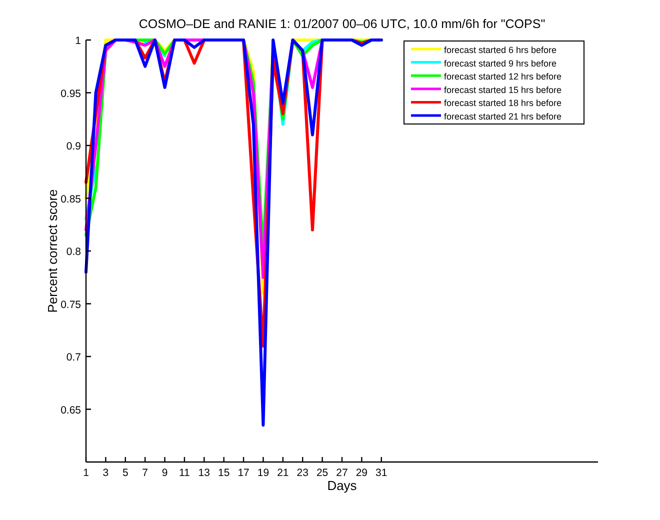 The image size is (660, 520). What do you see at coordinates (224, 473) in the screenshot?
I see `x-tick-label: 15` at bounding box center [224, 473].